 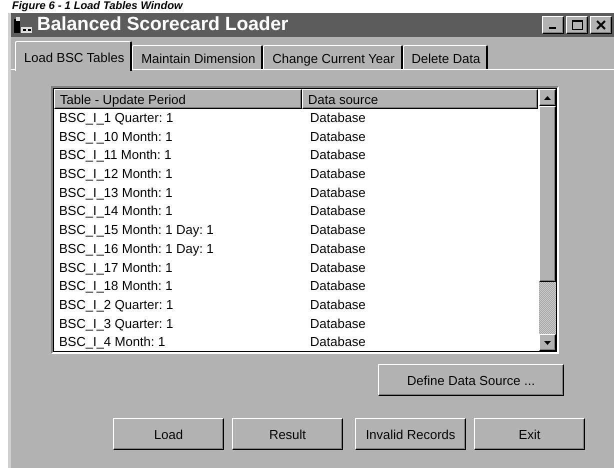 I want to click on column-header: Table - Update Period, so click(x=178, y=99).